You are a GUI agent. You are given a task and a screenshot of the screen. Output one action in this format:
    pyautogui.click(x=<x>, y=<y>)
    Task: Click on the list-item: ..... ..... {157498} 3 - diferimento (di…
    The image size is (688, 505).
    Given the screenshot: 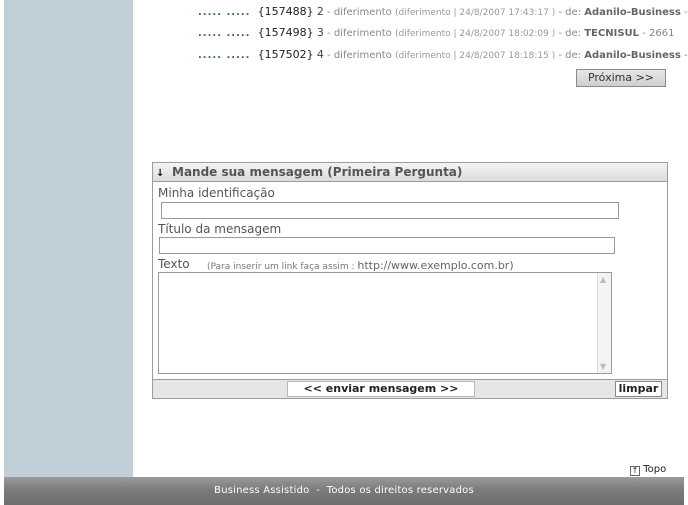 What is the action you would take?
    pyautogui.click(x=436, y=33)
    